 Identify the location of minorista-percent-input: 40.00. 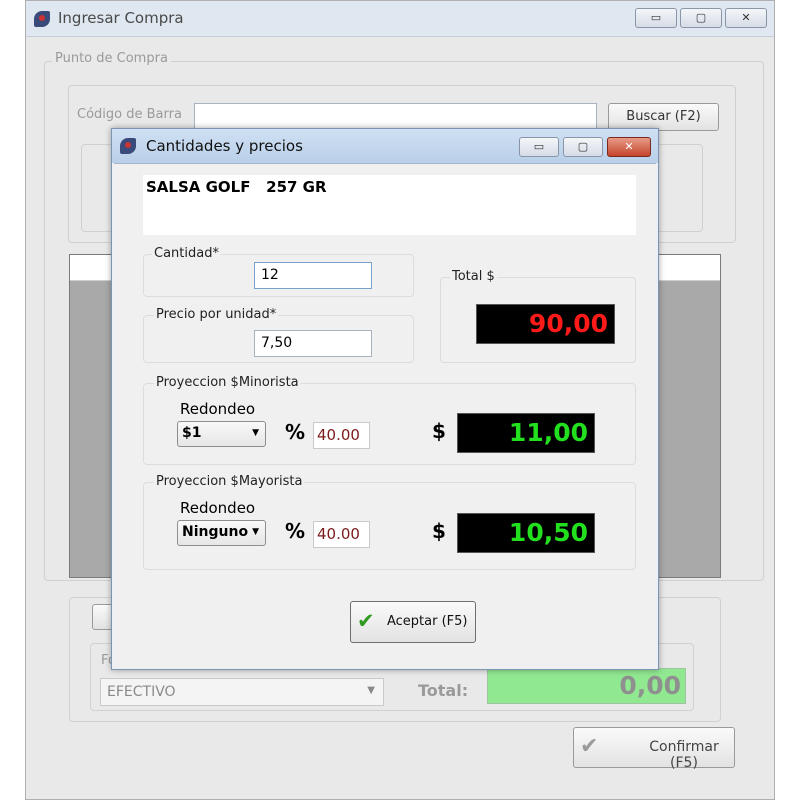
(341, 435).